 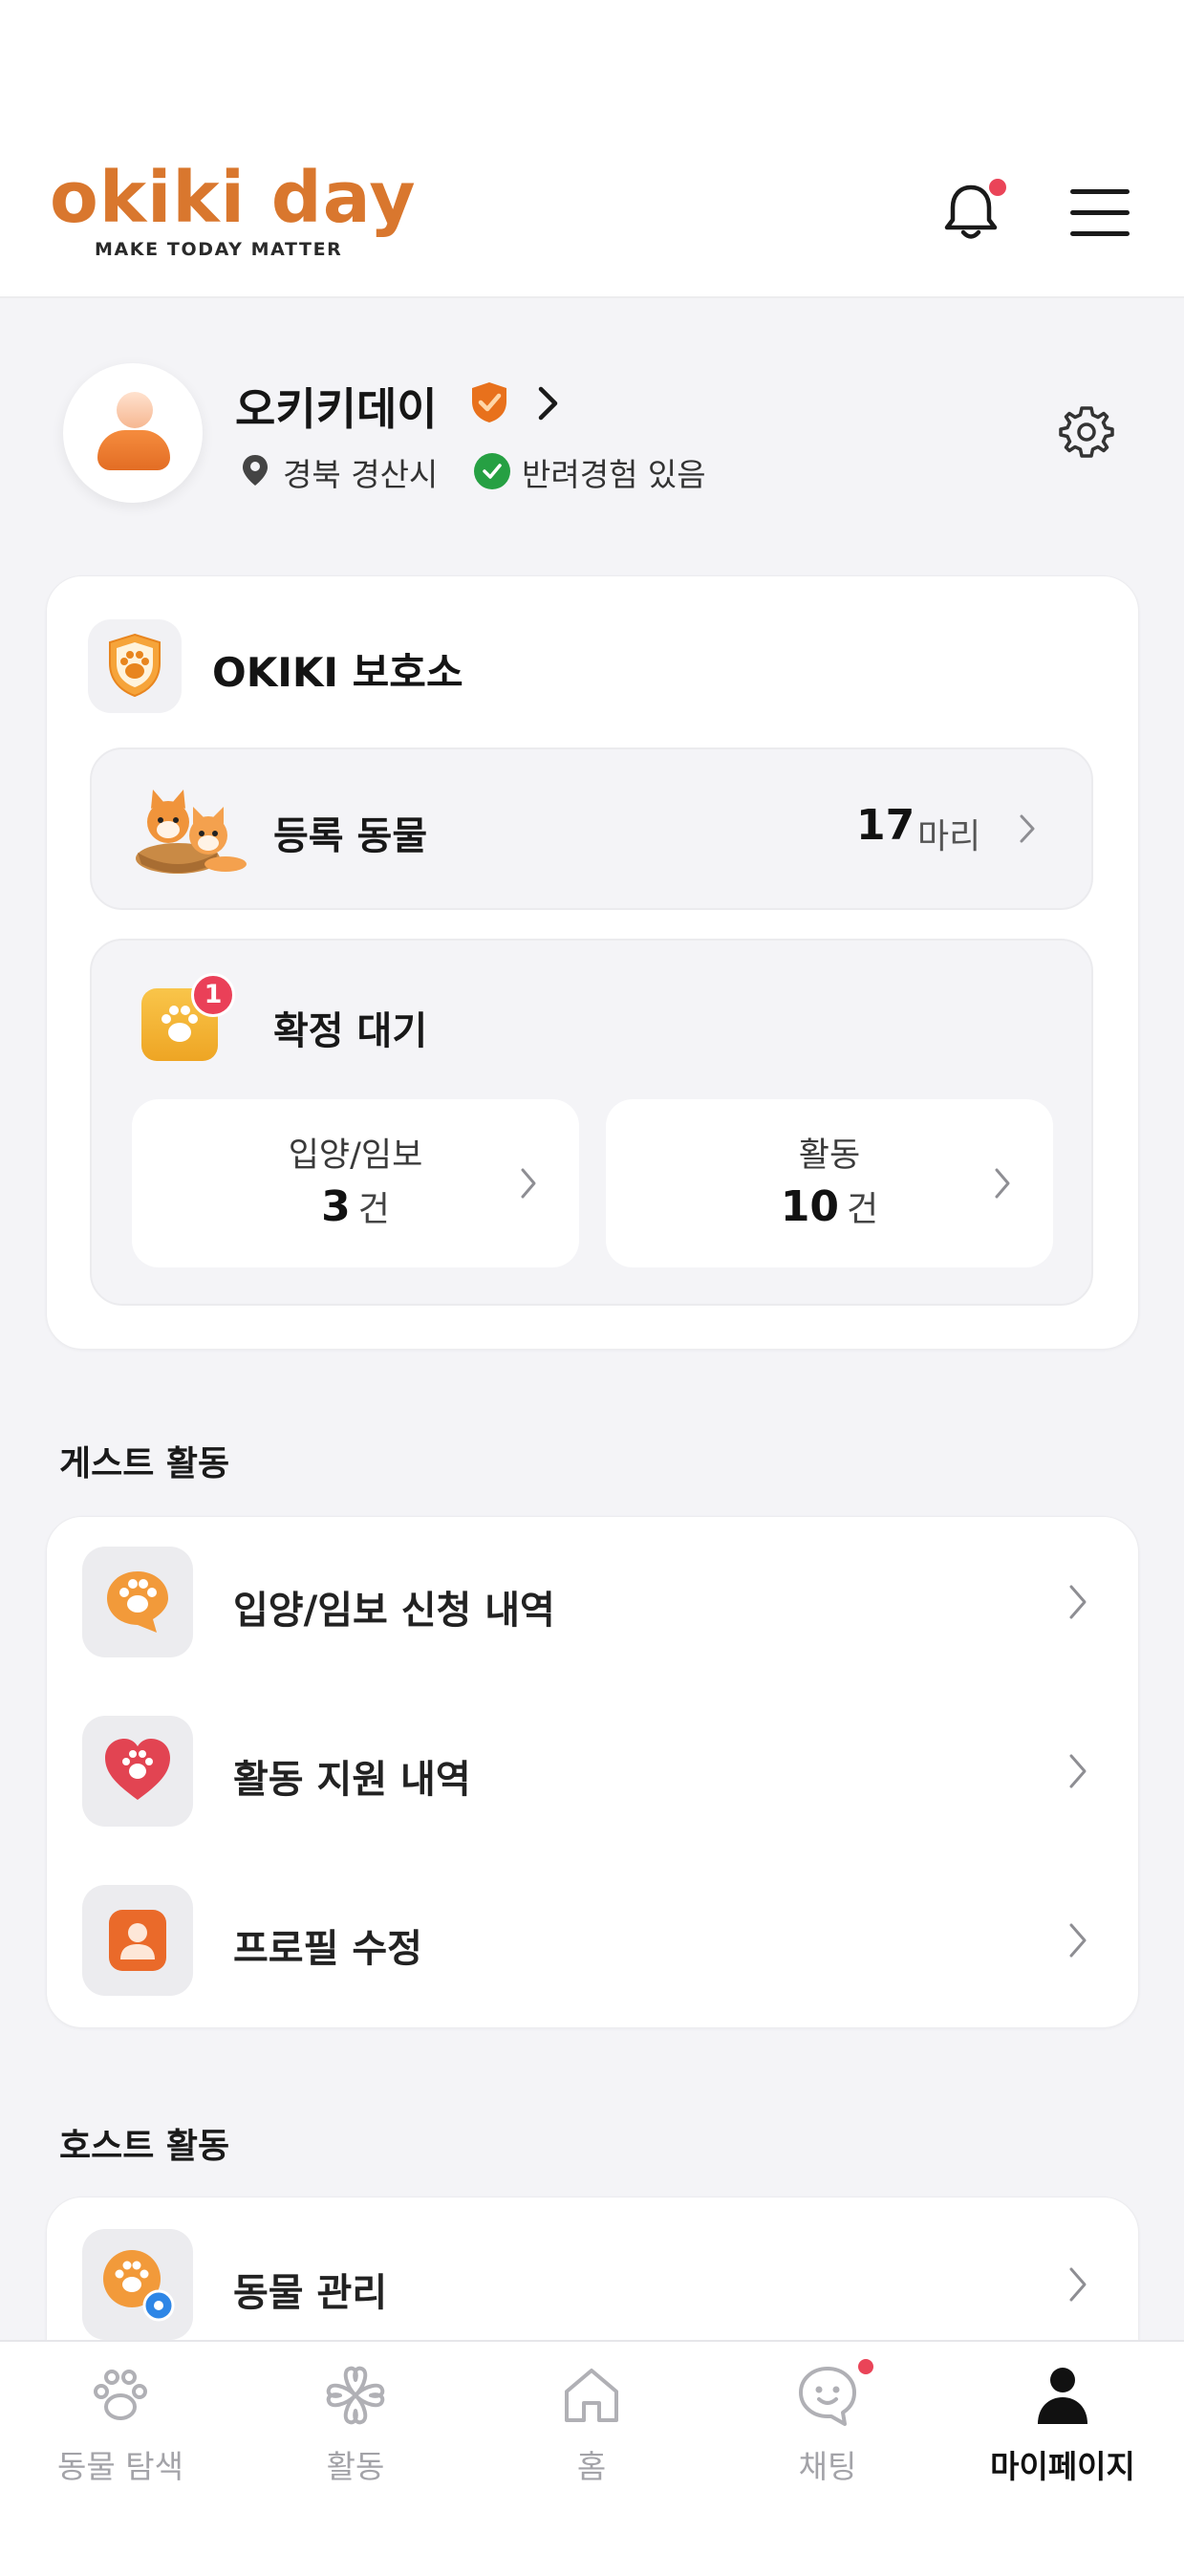 What do you see at coordinates (355, 1155) in the screenshot?
I see `adoption-pending-label: 입양/임보` at bounding box center [355, 1155].